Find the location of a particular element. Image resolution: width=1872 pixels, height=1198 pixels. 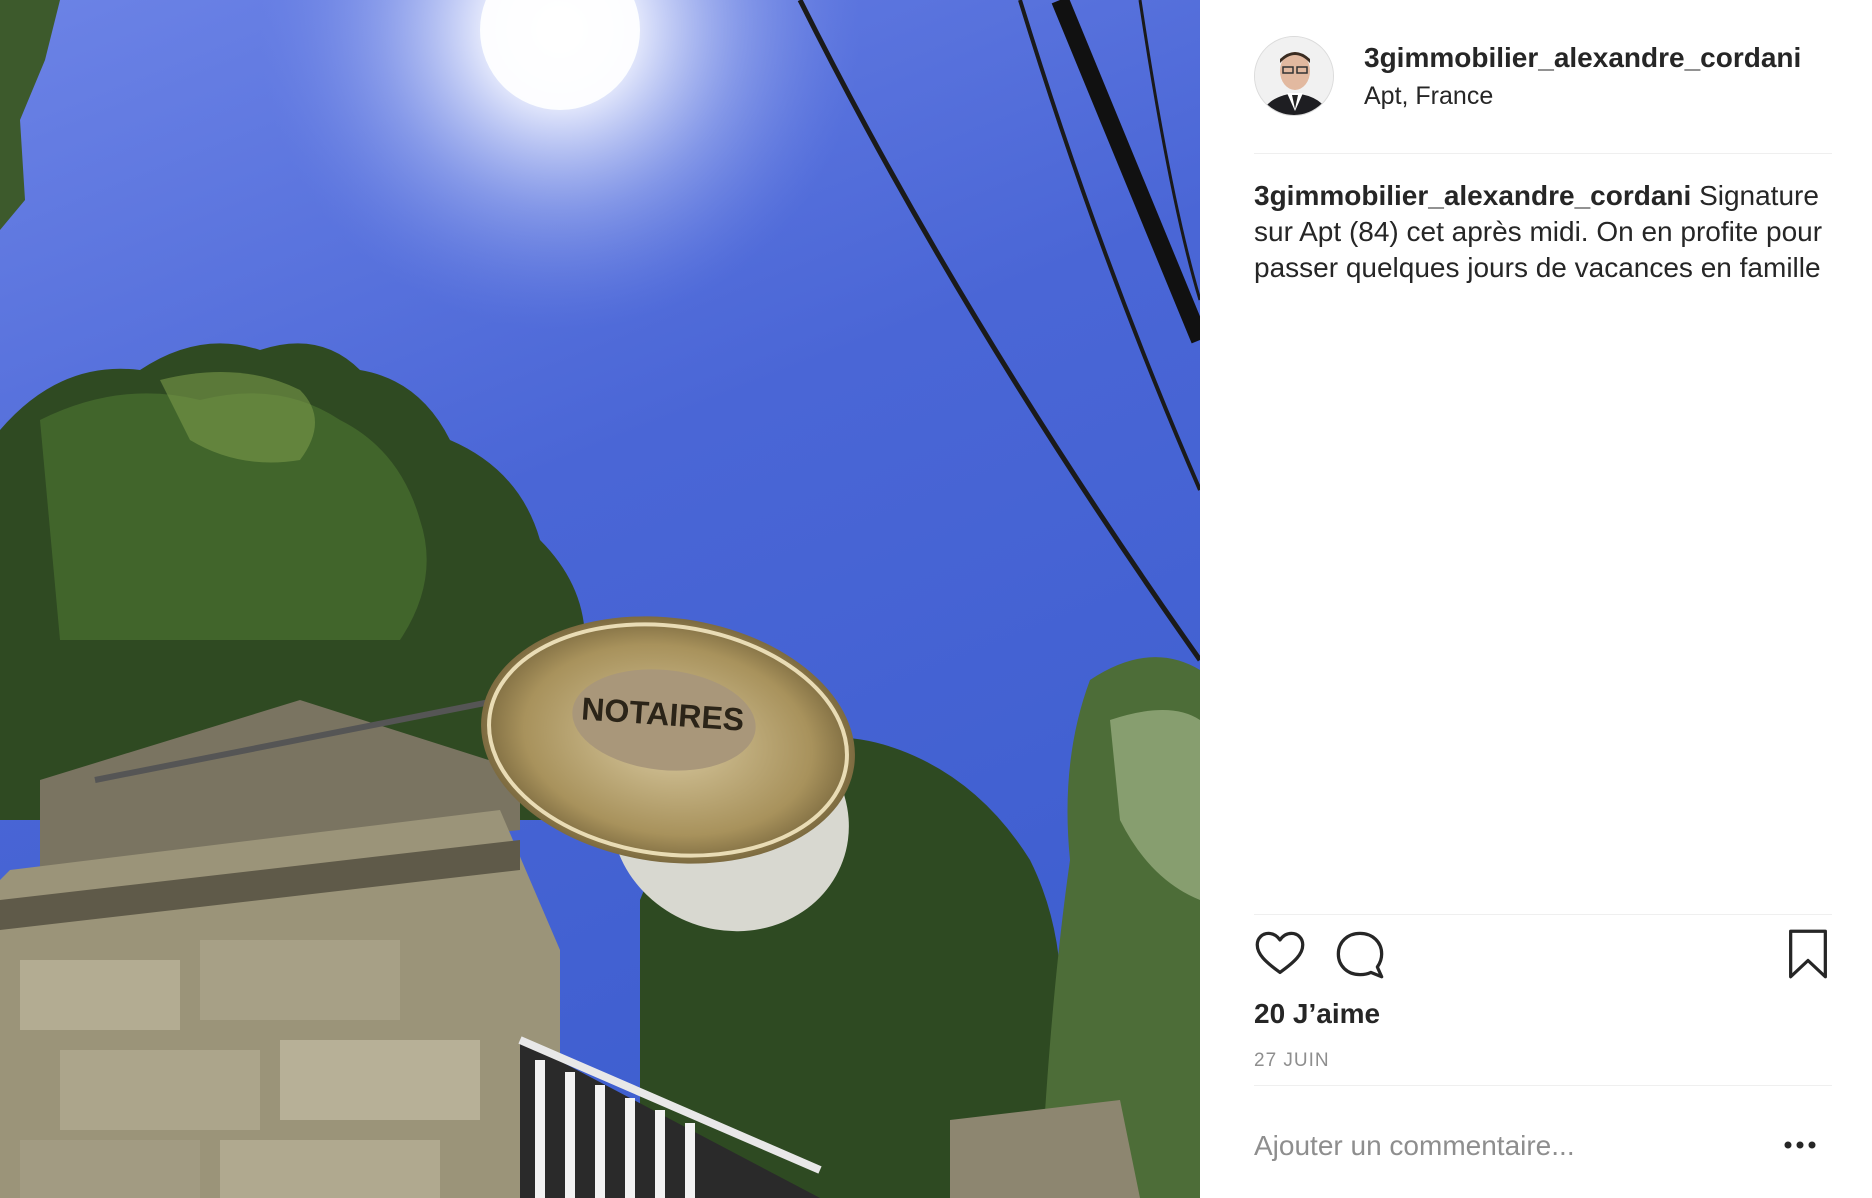

comment-icon is located at coordinates (1360, 955).